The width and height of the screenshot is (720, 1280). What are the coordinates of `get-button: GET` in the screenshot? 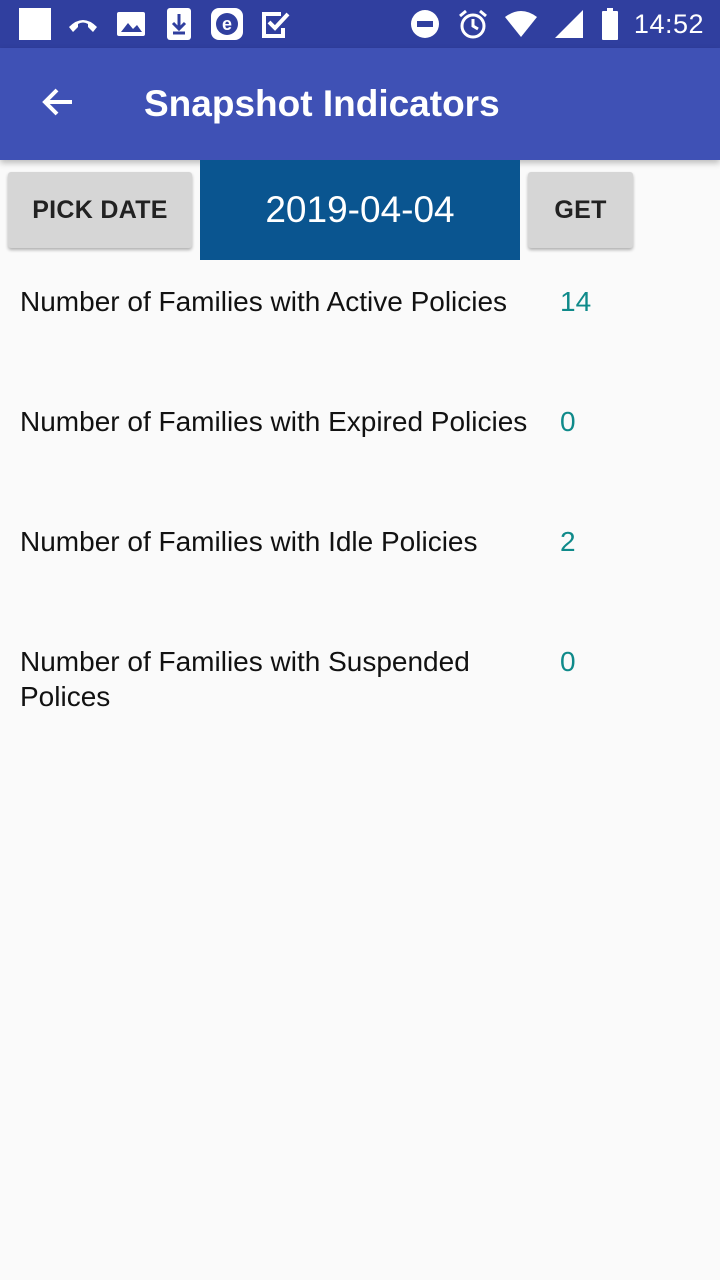 It's located at (580, 210).